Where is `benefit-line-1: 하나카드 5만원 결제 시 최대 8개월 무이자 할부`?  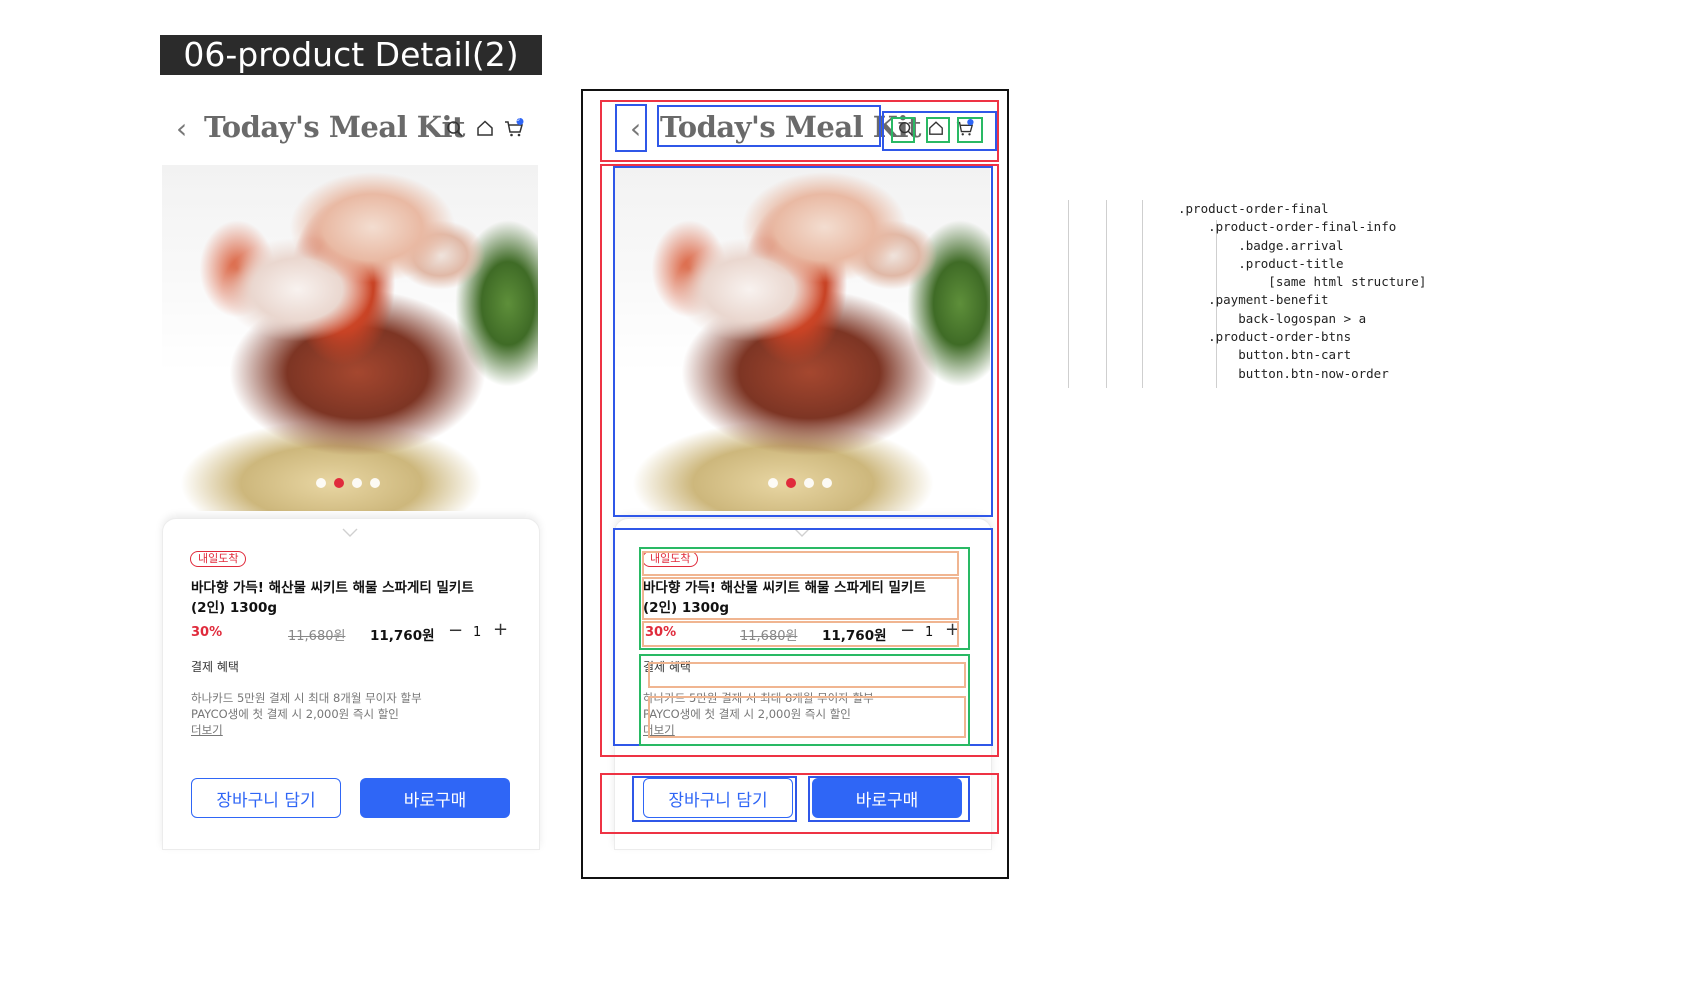 benefit-line-1: 하나카드 5만원 결제 시 최대 8개월 무이자 할부 is located at coordinates (306, 698).